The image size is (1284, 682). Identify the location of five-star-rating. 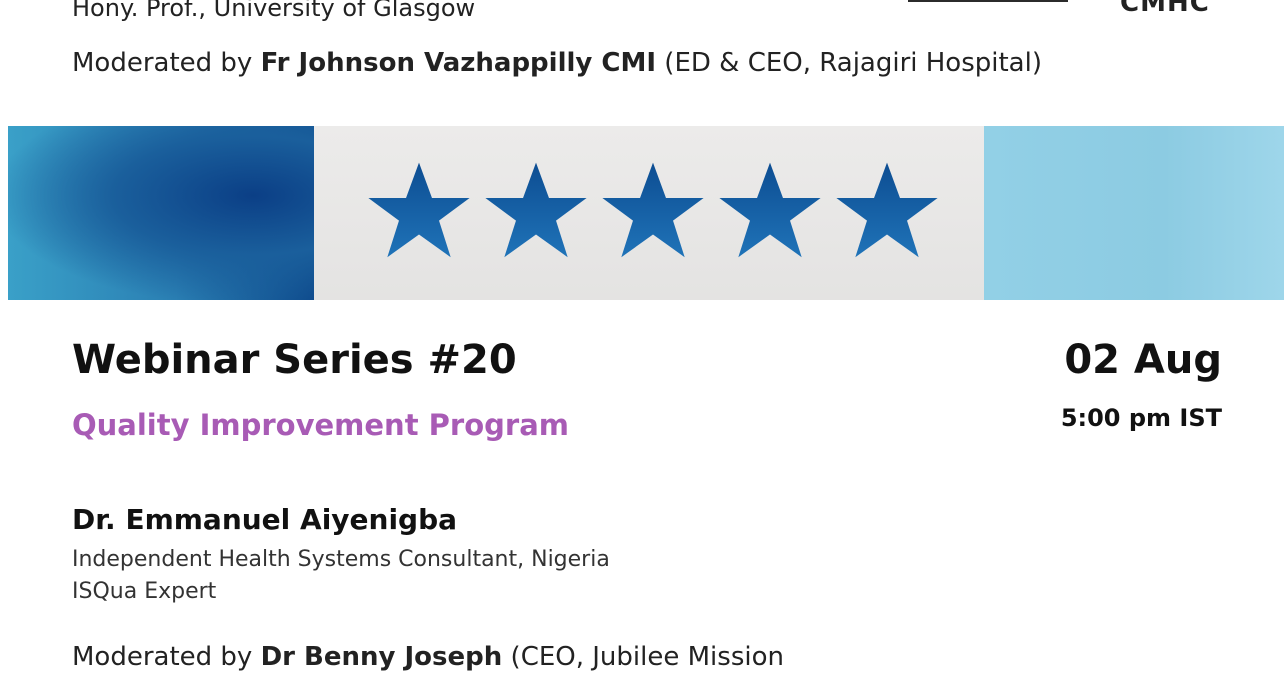
(654, 211).